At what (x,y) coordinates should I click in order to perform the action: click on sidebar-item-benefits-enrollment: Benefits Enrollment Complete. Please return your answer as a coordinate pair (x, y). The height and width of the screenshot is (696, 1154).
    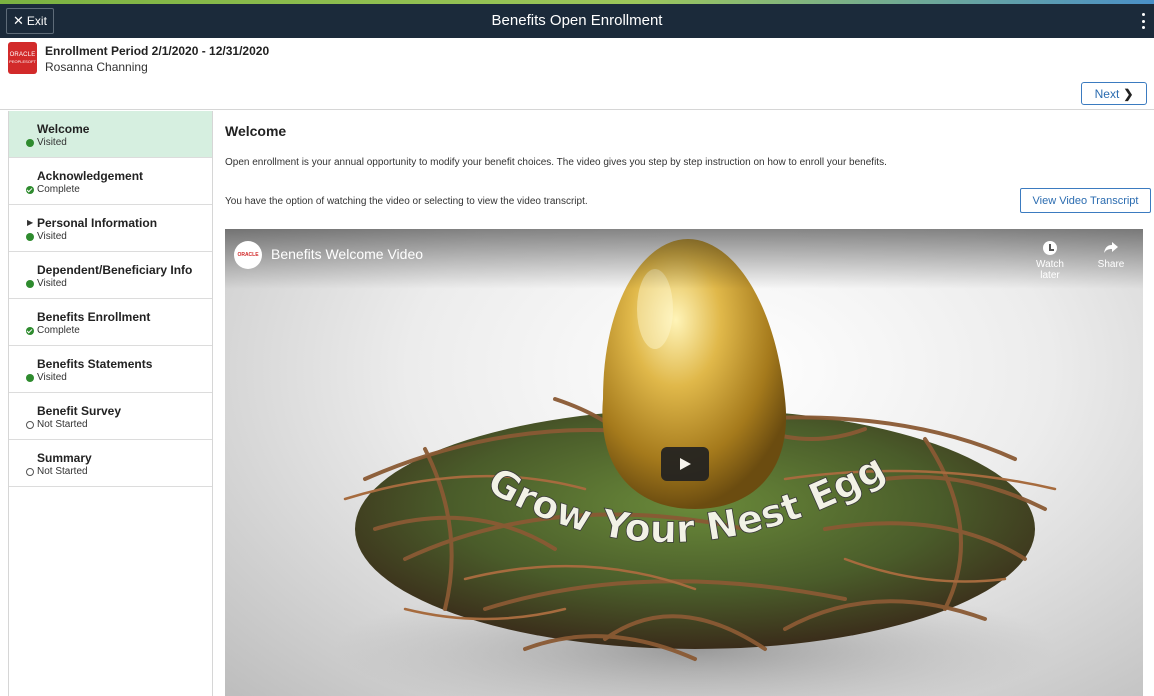
    Looking at the image, I should click on (110, 322).